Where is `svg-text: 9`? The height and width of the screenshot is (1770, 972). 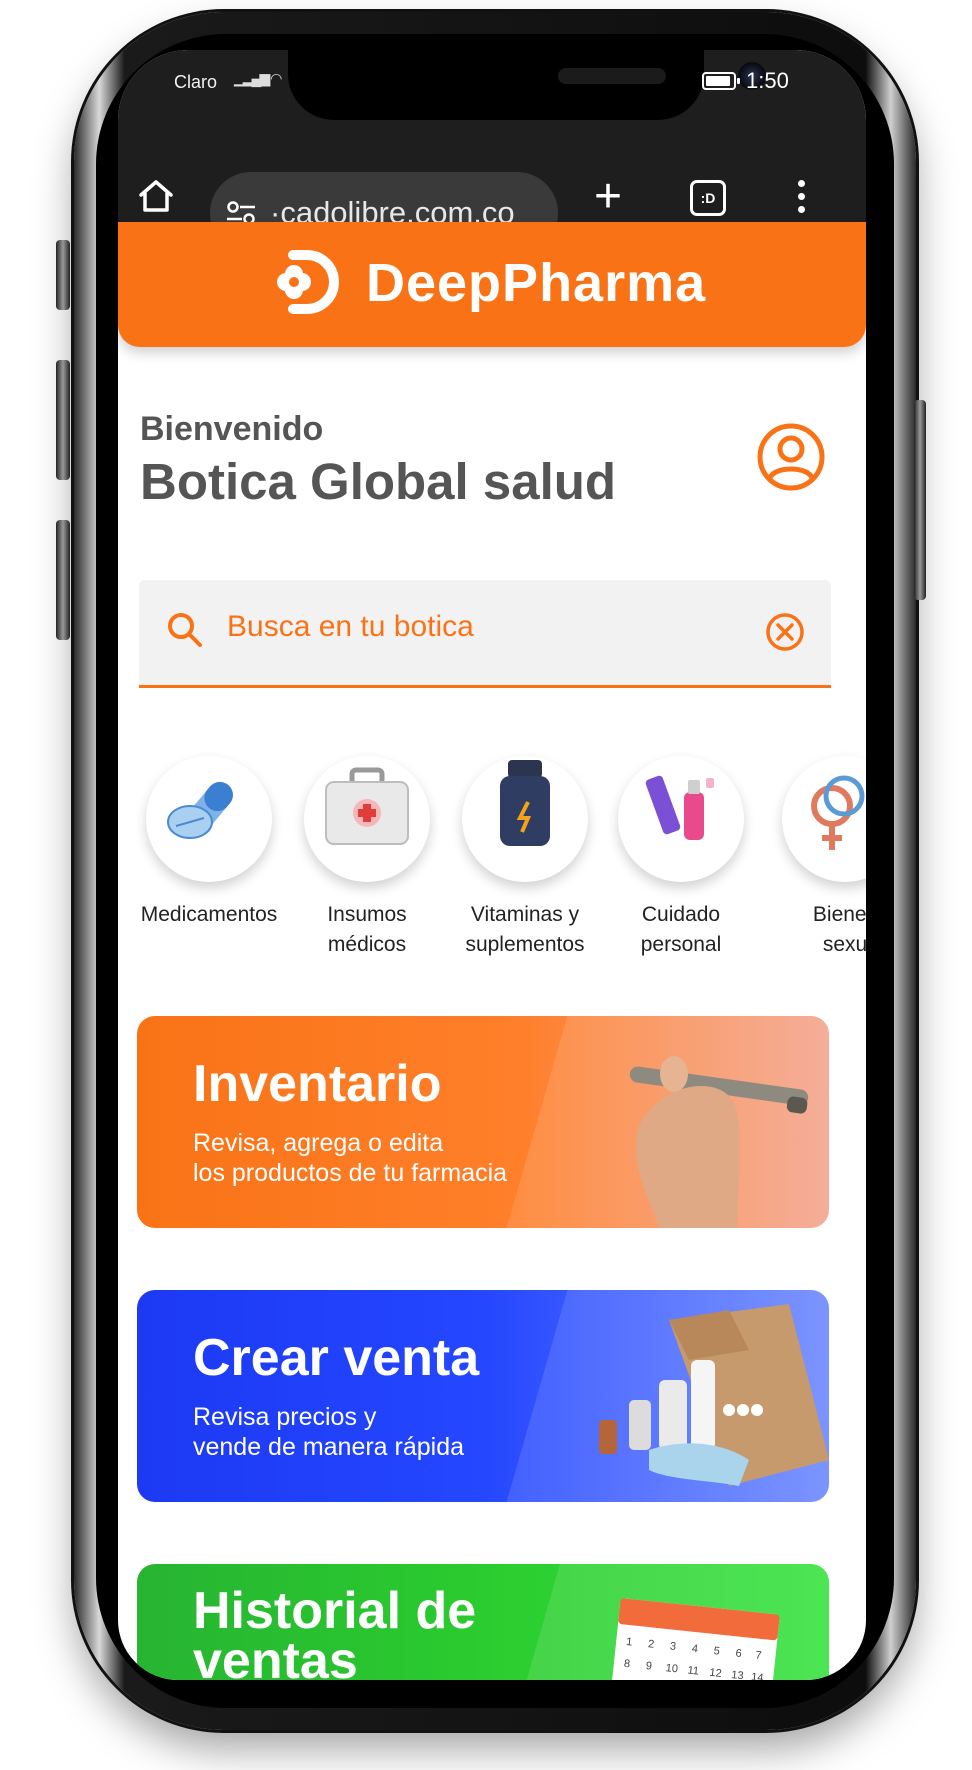
svg-text: 9 is located at coordinates (648, 1666).